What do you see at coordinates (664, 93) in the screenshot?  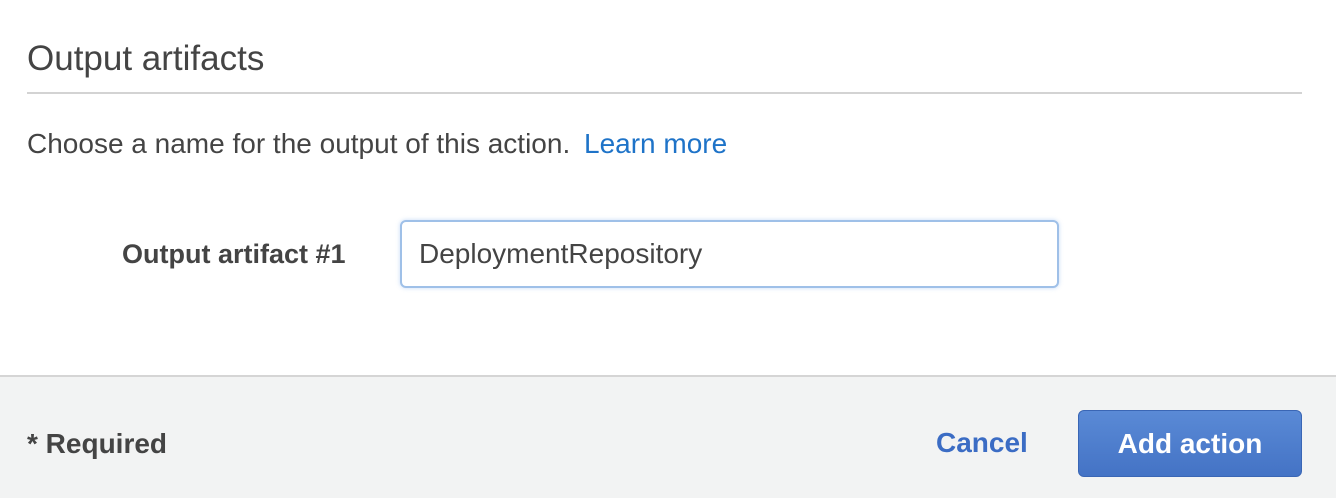 I see `title-divider` at bounding box center [664, 93].